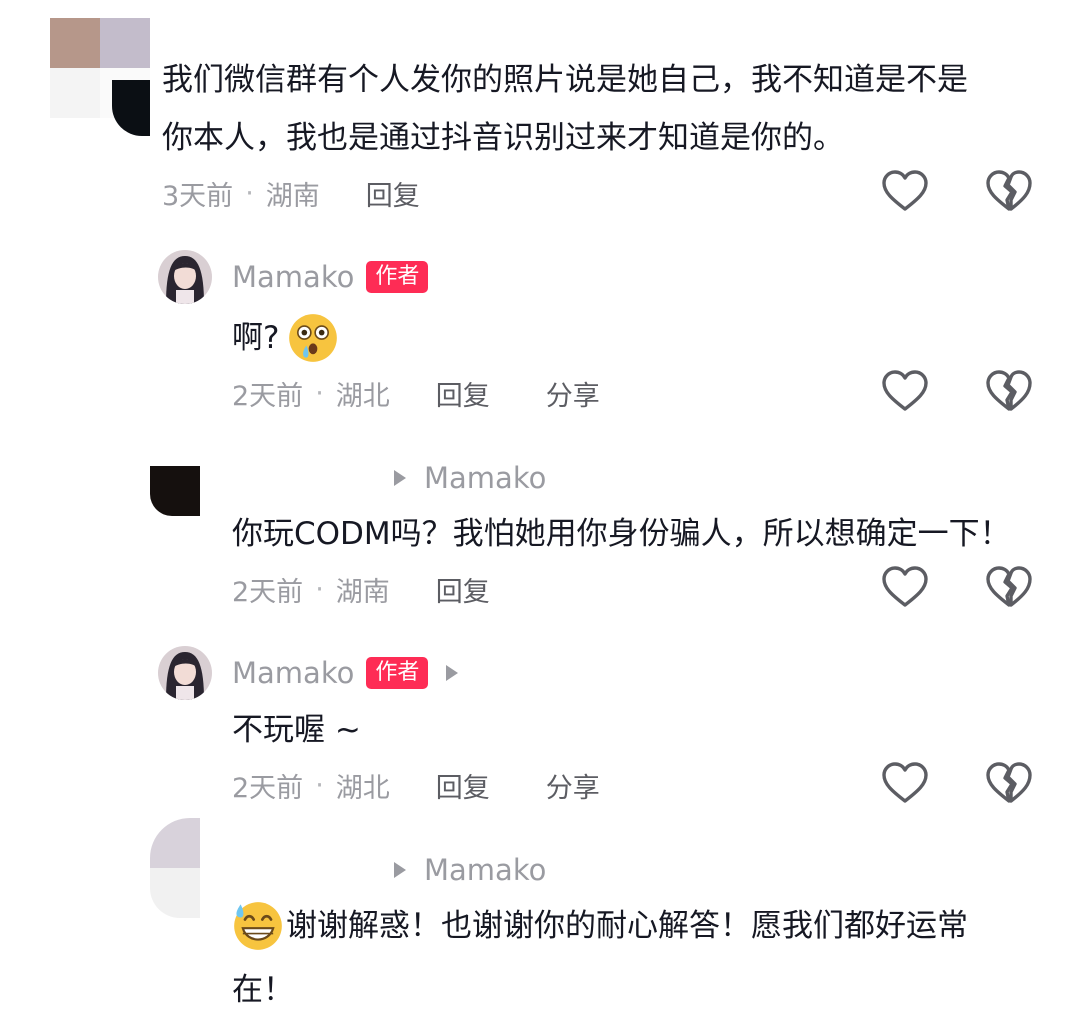 The image size is (1080, 1022). What do you see at coordinates (292, 196) in the screenshot?
I see `comment-location: 湖南` at bounding box center [292, 196].